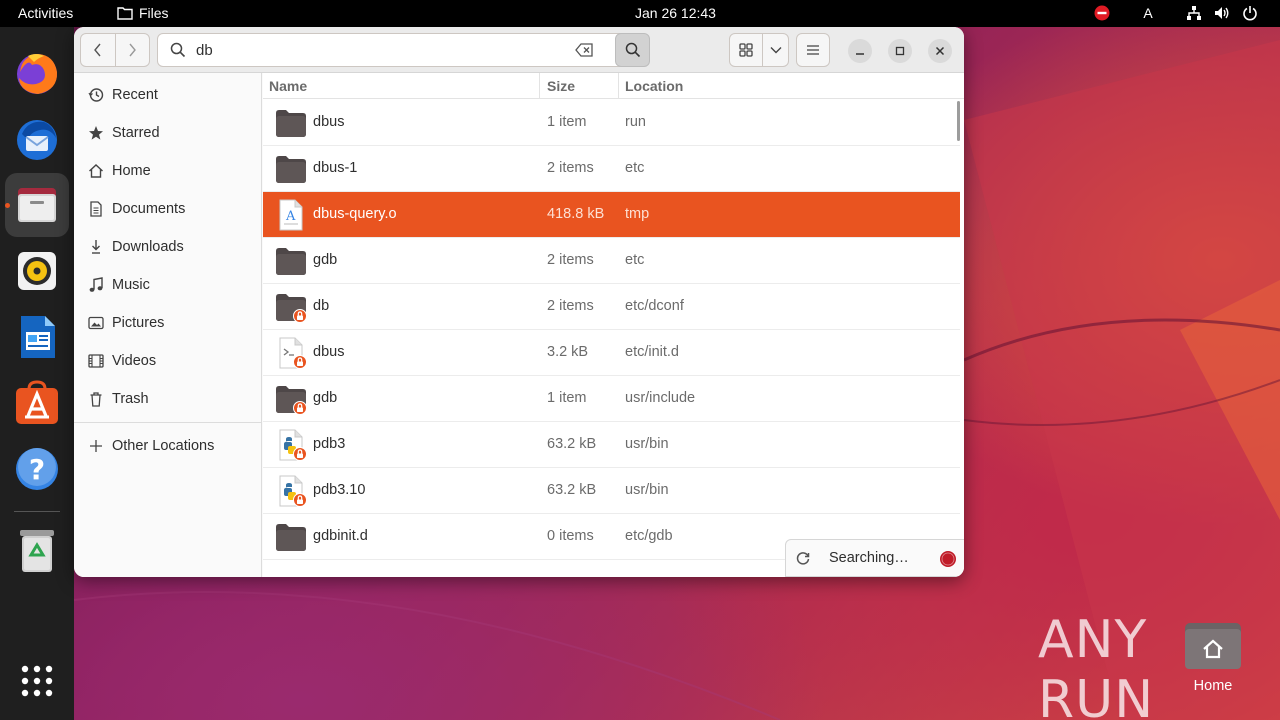  What do you see at coordinates (647, 490) in the screenshot?
I see `file-location: usr/bin` at bounding box center [647, 490].